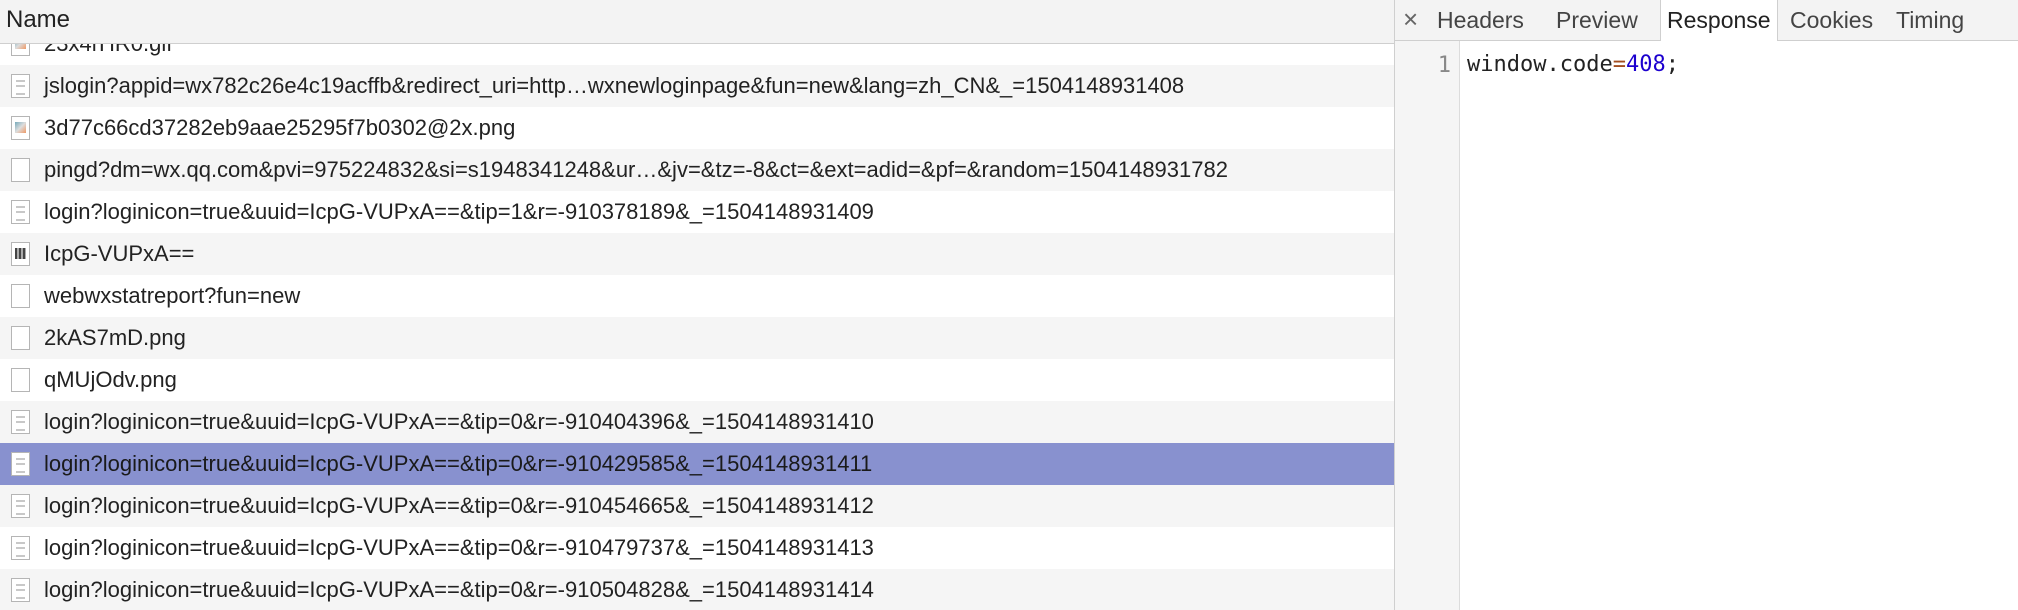  I want to click on line-number: 1, so click(1444, 65).